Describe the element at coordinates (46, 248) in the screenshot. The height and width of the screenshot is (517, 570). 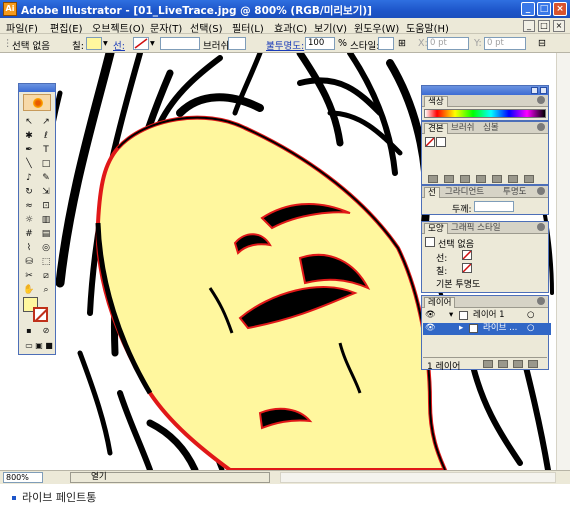
I see `blend-tool-icon: ◎` at that location.